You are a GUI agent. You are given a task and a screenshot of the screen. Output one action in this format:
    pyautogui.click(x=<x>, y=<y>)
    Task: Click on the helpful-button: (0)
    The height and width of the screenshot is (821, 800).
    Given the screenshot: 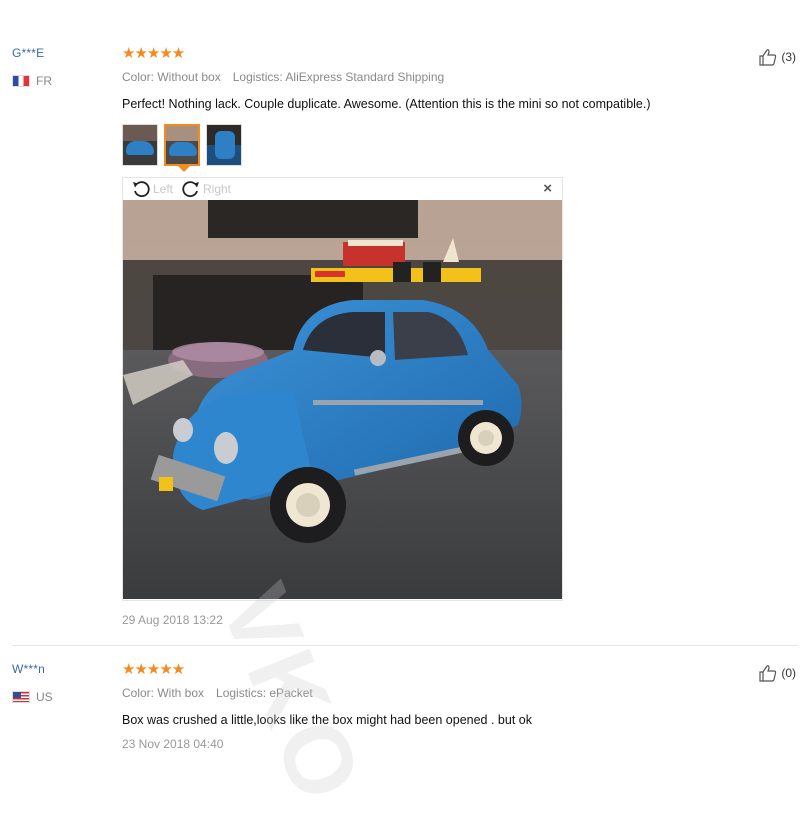 What is the action you would take?
    pyautogui.click(x=777, y=673)
    